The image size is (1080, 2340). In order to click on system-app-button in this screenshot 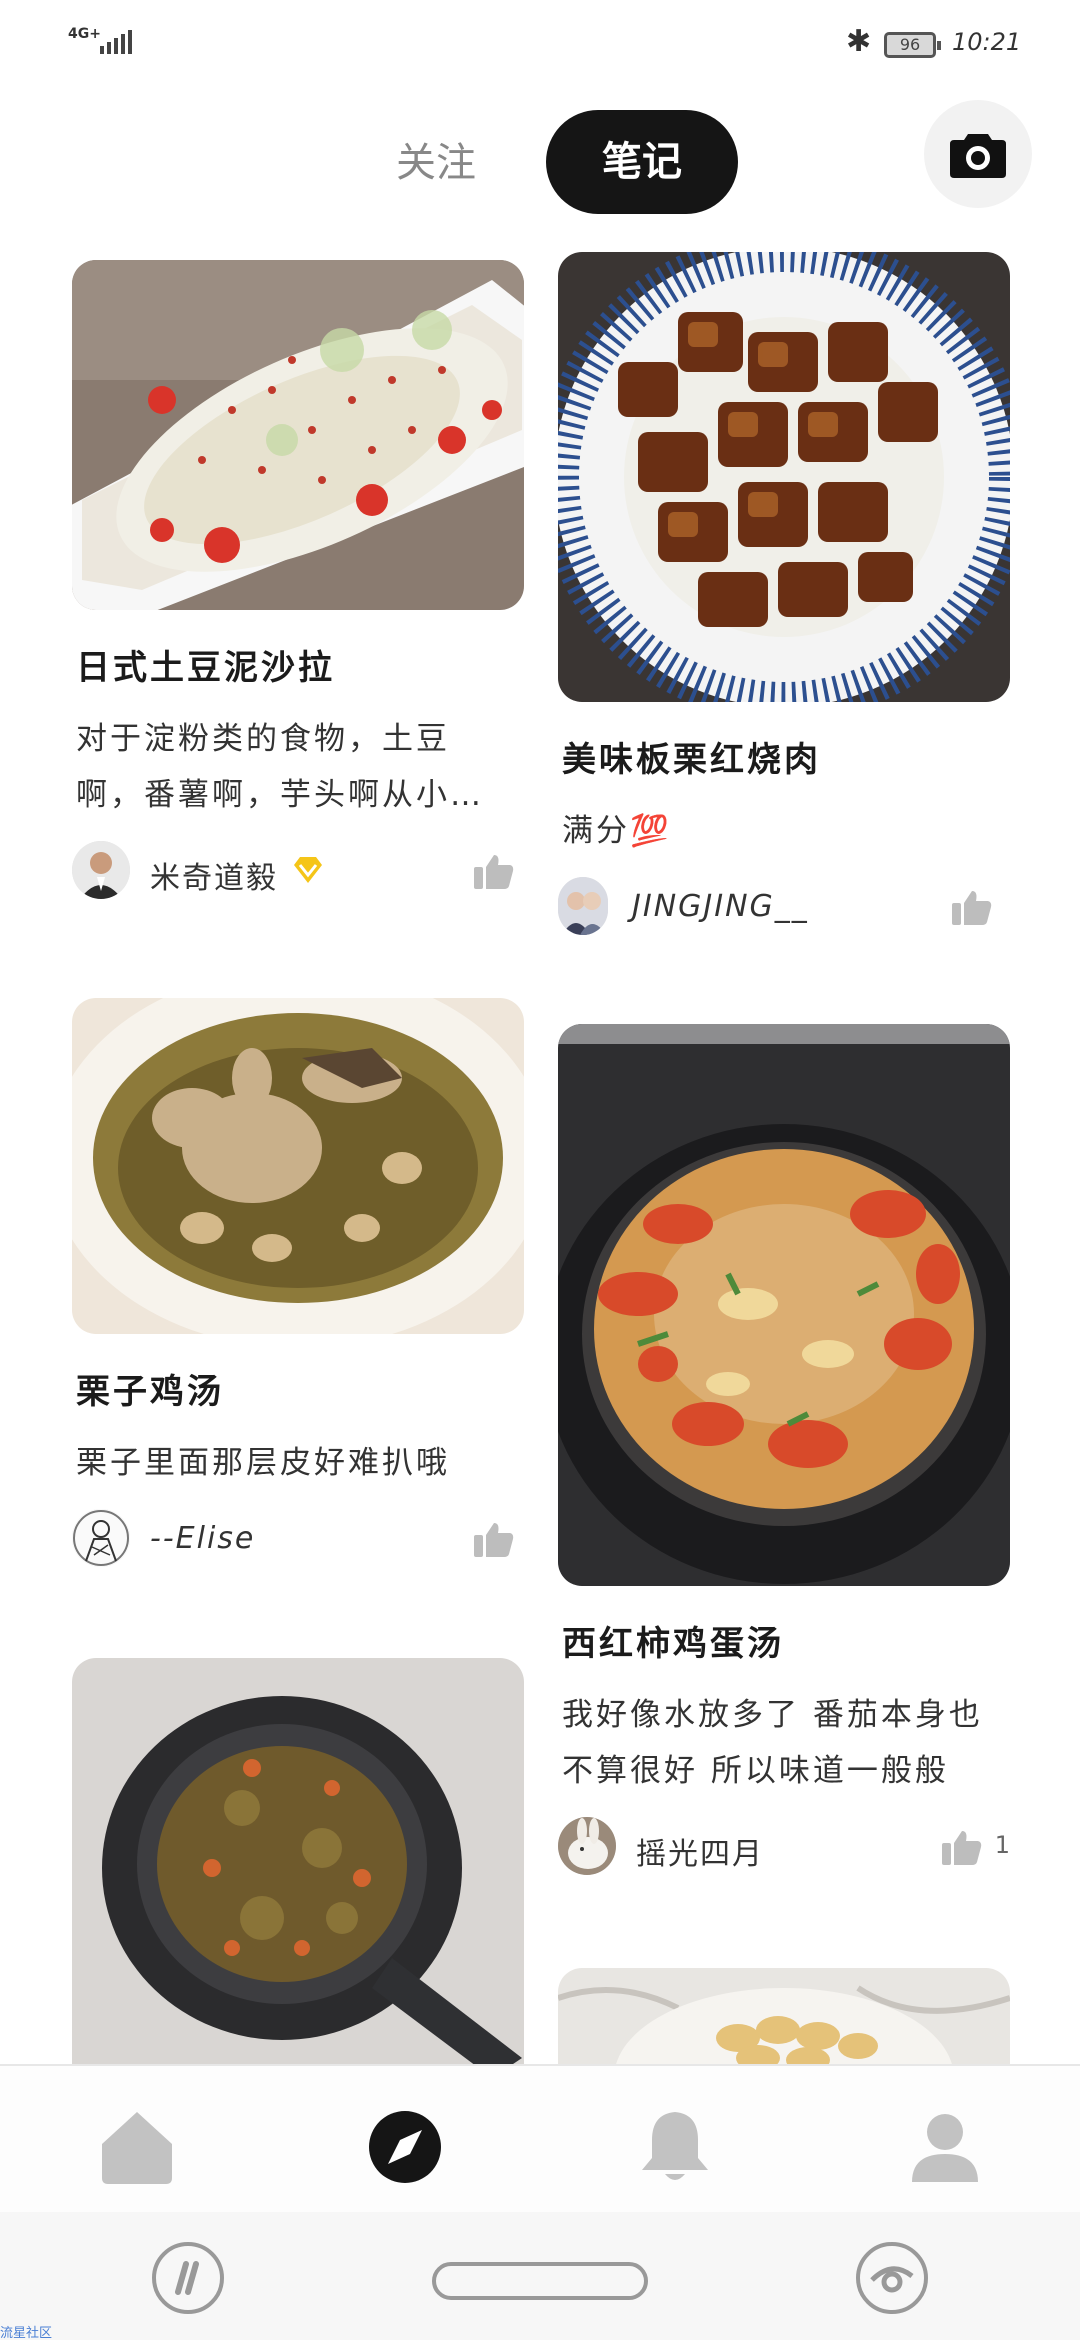, I will do `click(188, 2278)`.